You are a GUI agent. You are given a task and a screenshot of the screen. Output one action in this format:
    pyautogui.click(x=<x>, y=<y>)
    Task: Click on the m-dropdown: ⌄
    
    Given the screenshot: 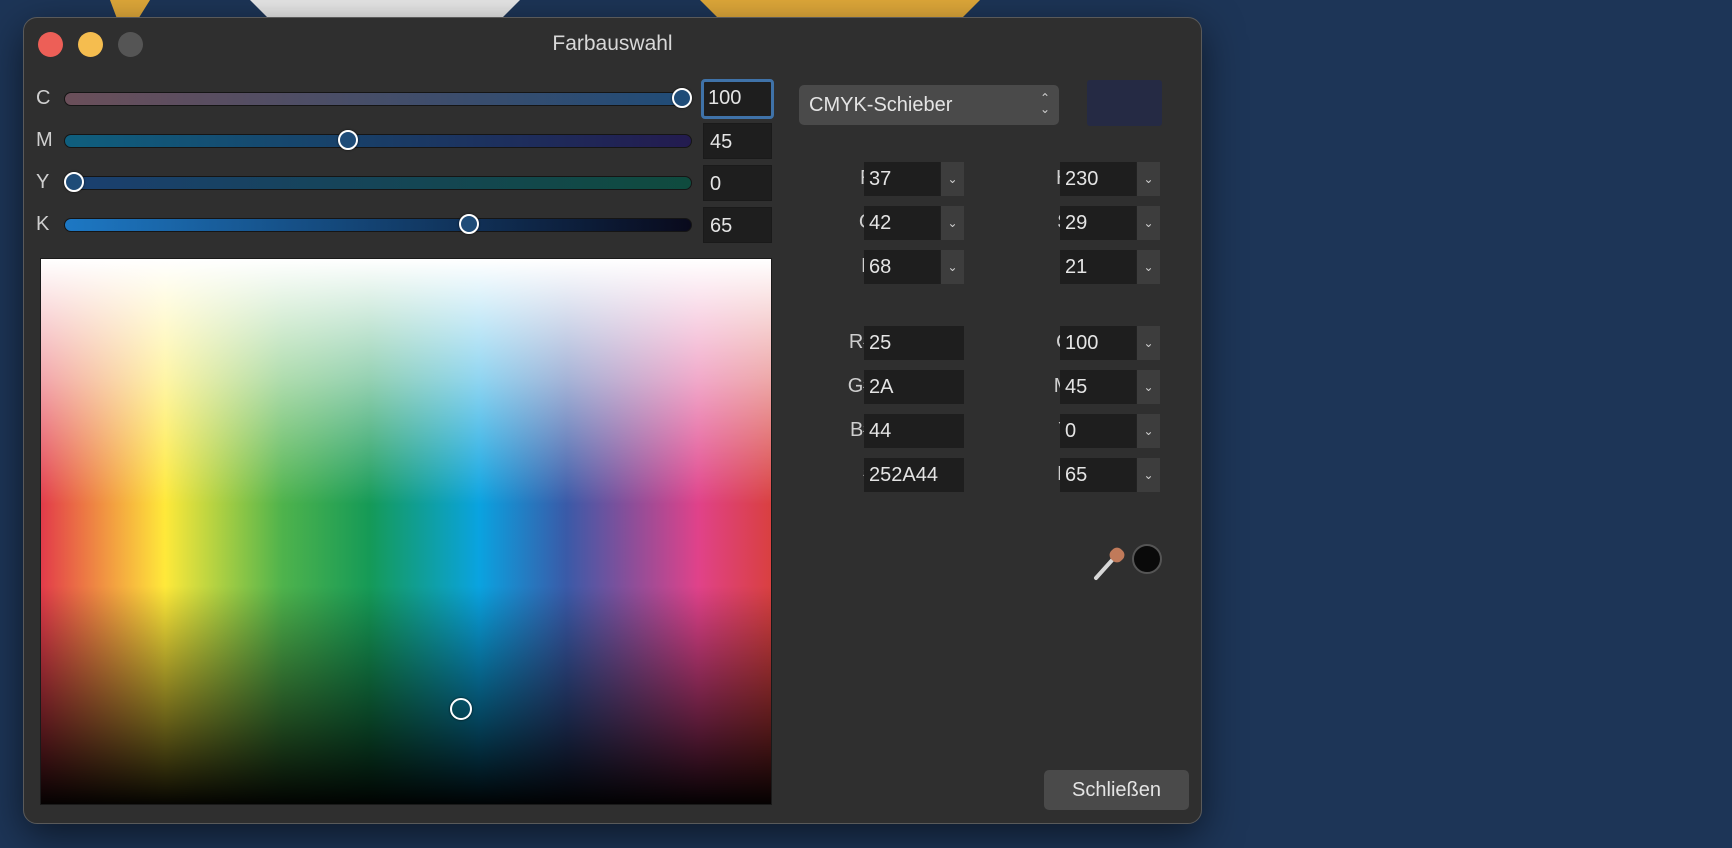 What is the action you would take?
    pyautogui.click(x=1148, y=387)
    